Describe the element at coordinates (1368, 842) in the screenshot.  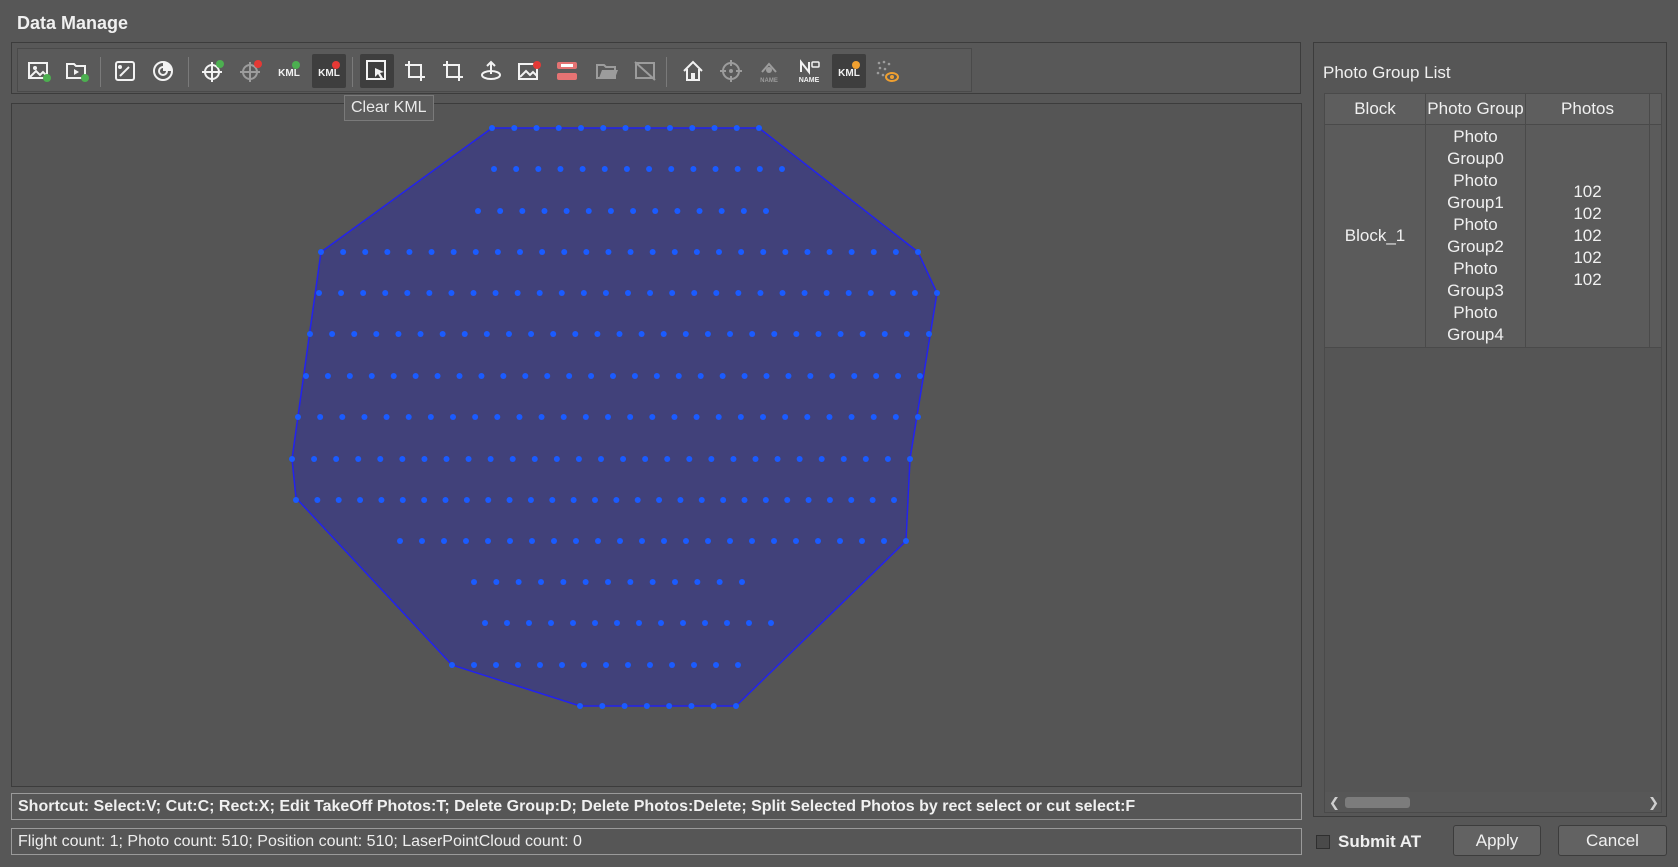
I see `submit-at-checkbox: Submit AT` at that location.